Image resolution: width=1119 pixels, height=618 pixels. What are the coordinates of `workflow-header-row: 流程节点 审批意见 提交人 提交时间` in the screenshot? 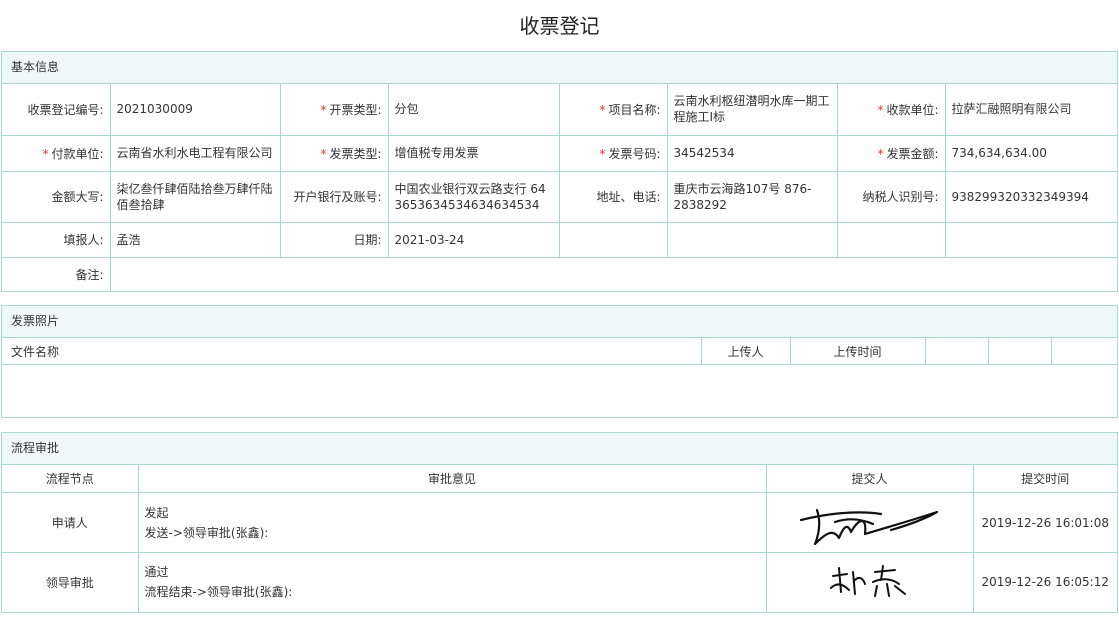 It's located at (559, 479).